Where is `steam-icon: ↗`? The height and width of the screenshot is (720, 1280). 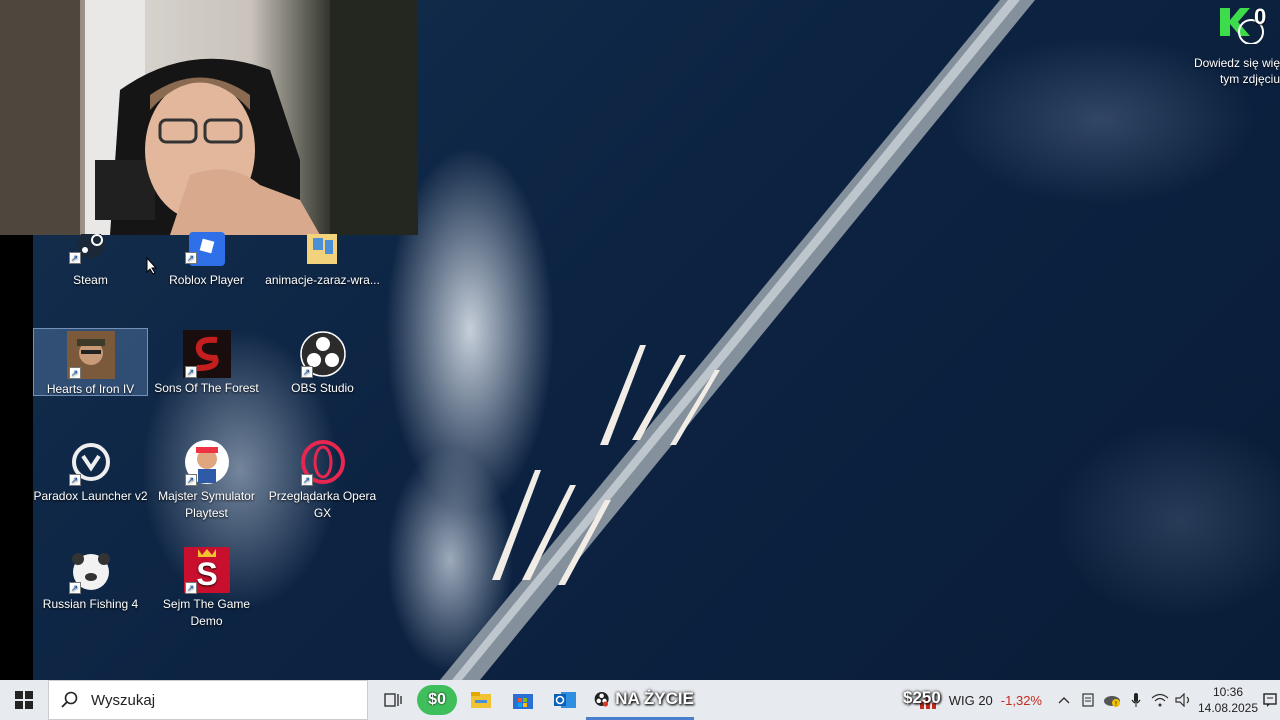
steam-icon: ↗ is located at coordinates (91, 249).